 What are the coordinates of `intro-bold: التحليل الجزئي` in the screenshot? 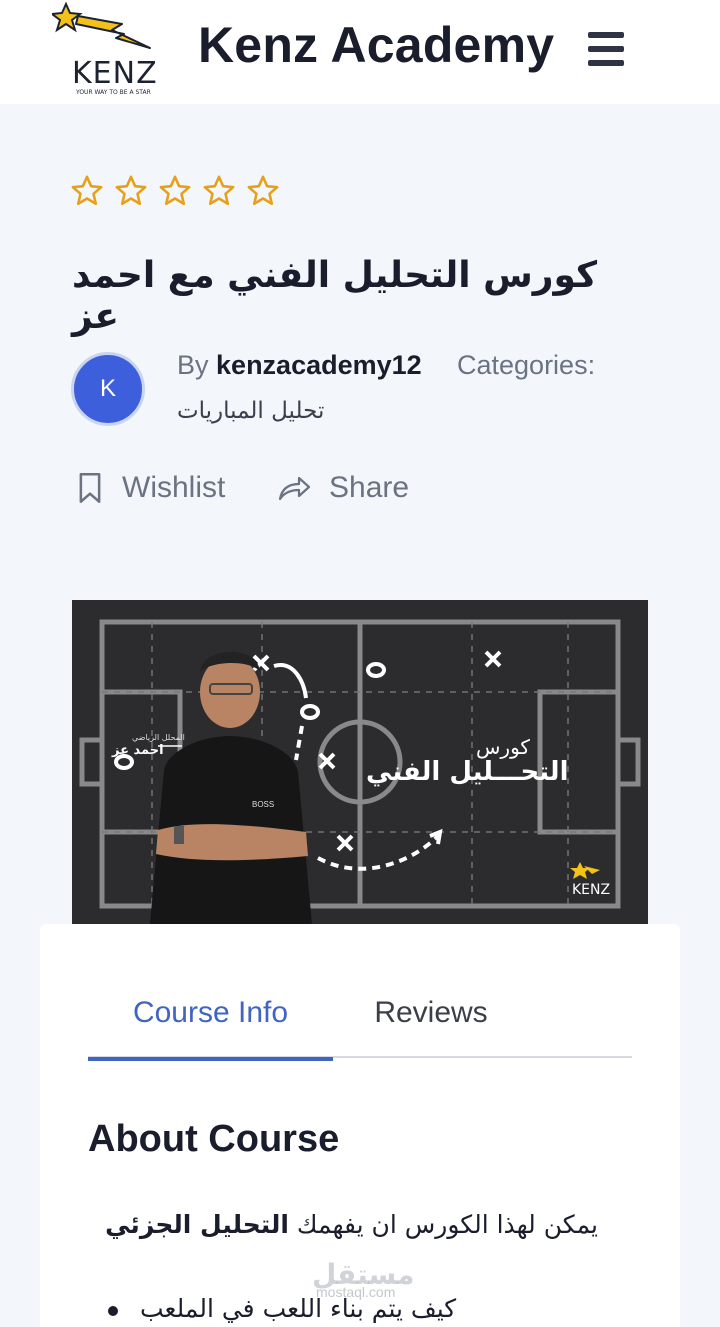 It's located at (197, 1224).